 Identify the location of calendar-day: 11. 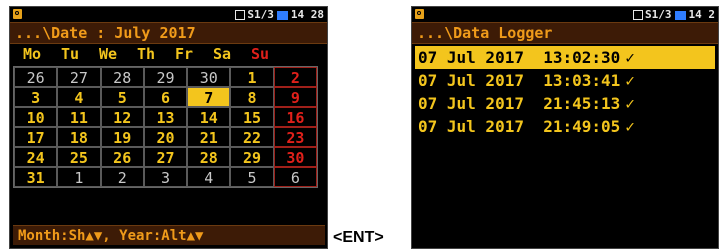
(79, 117).